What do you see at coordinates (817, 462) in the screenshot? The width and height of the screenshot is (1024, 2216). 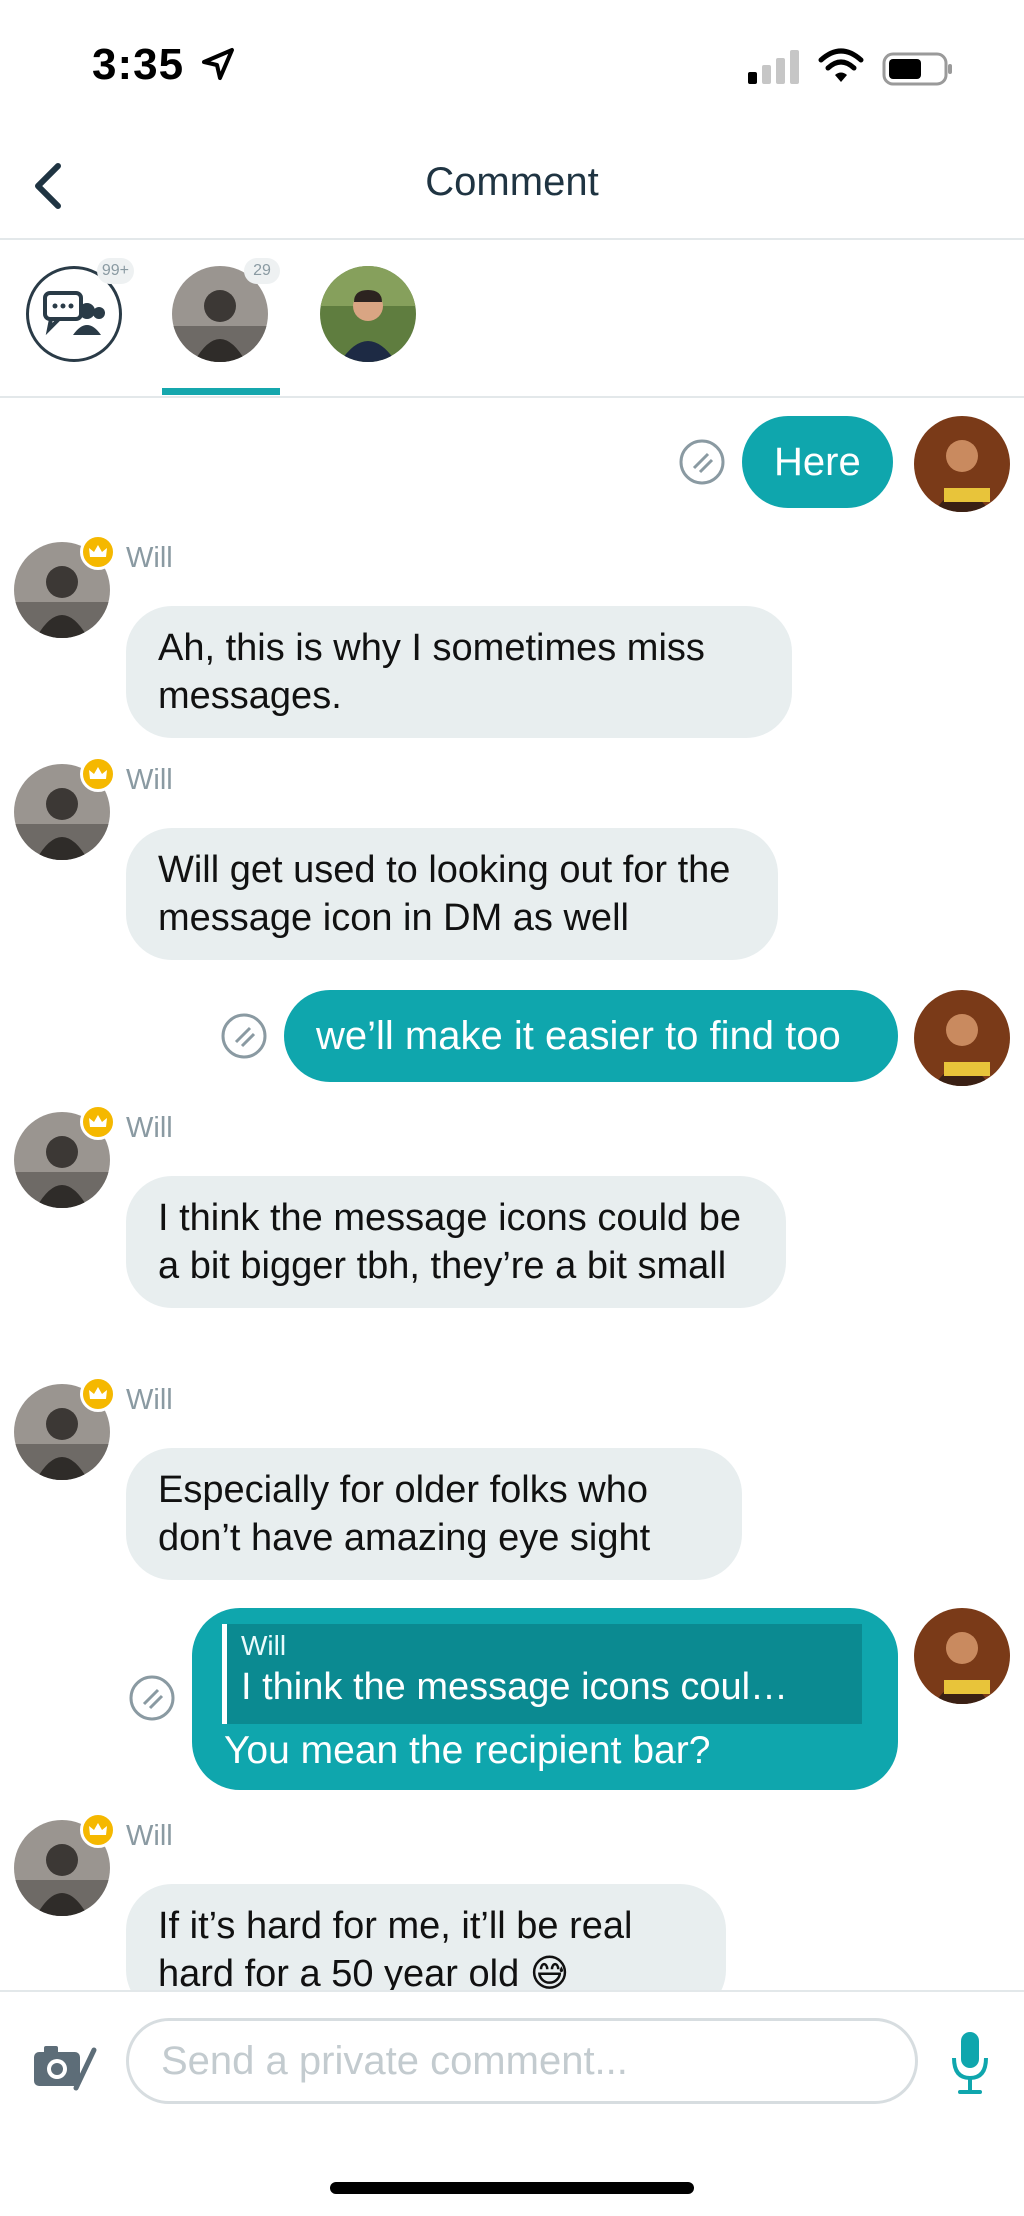 I see `outgoing-message: Here` at bounding box center [817, 462].